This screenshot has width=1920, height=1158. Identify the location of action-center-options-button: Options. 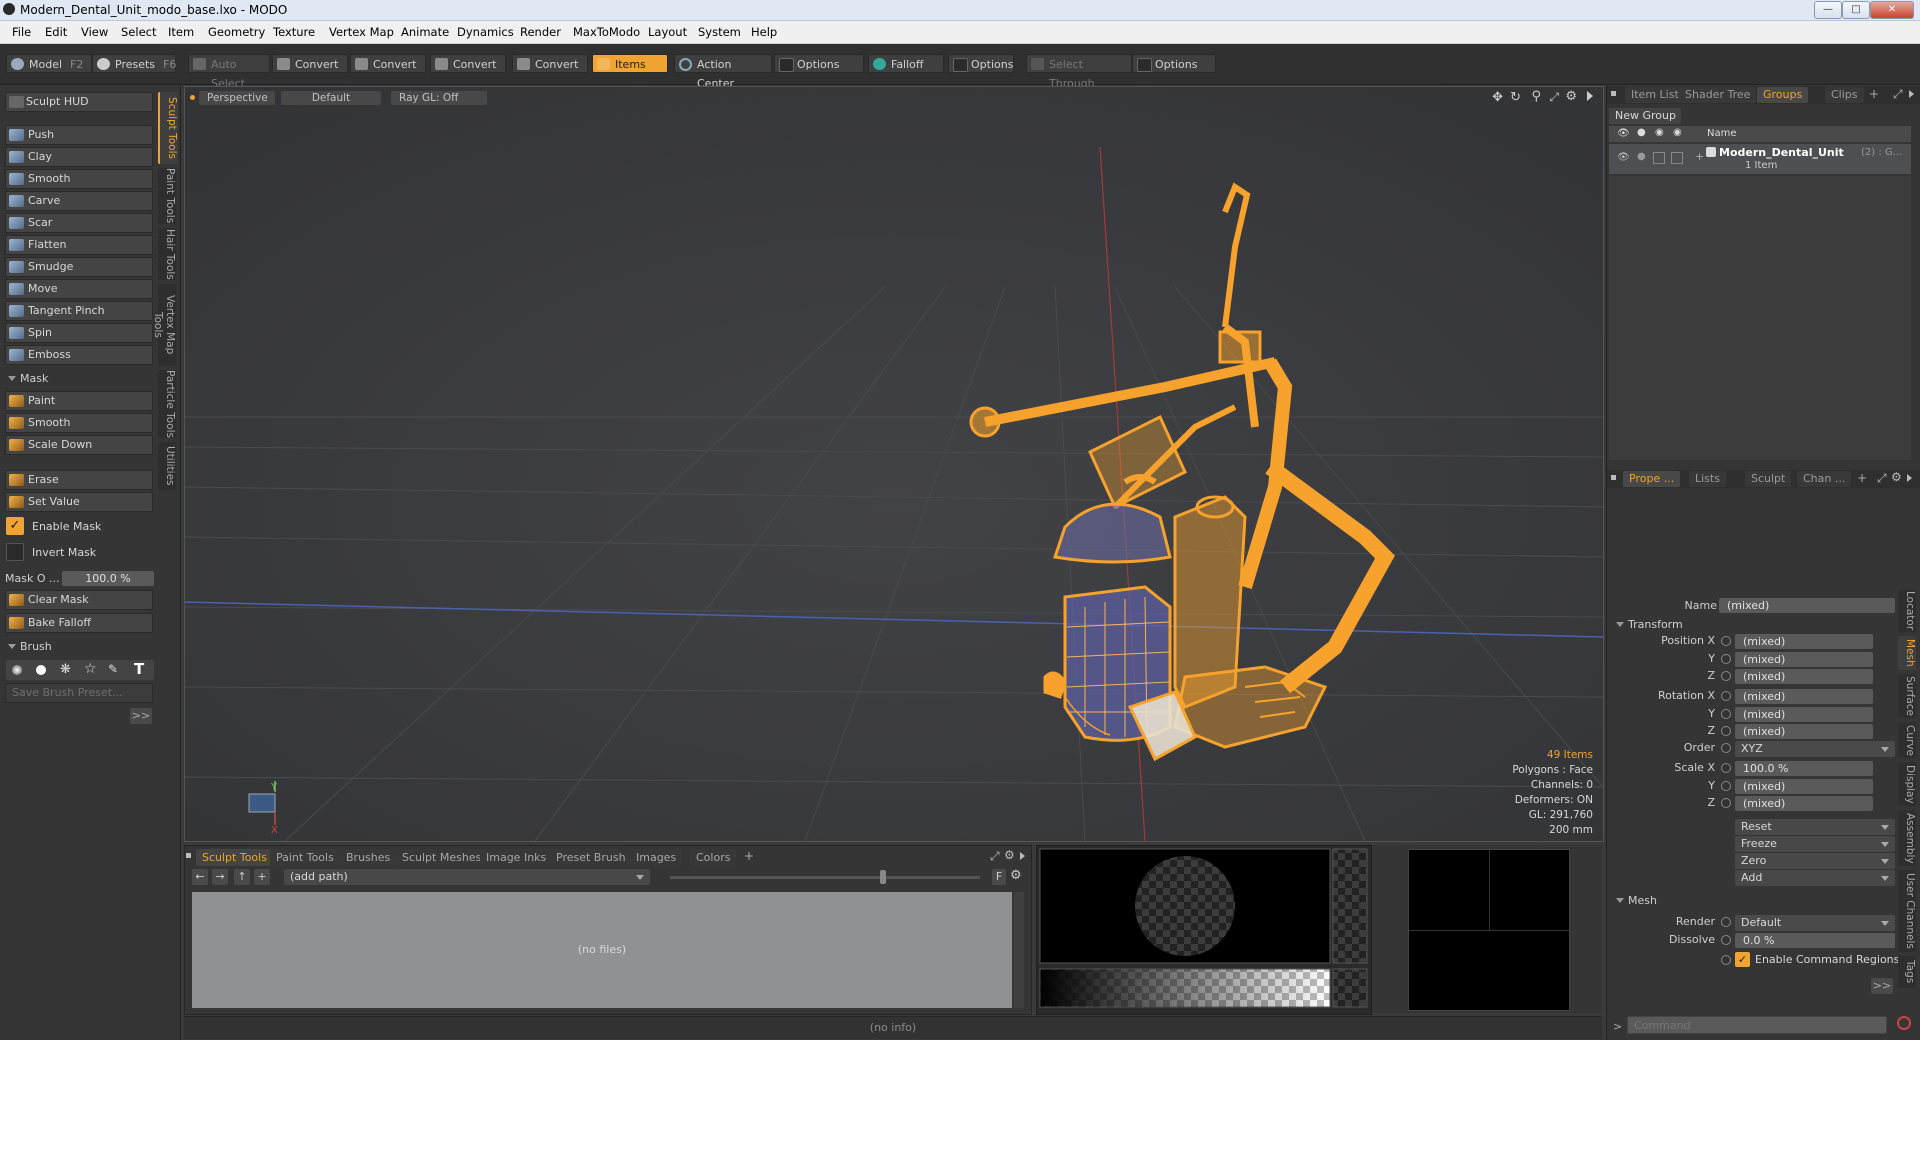
(819, 63).